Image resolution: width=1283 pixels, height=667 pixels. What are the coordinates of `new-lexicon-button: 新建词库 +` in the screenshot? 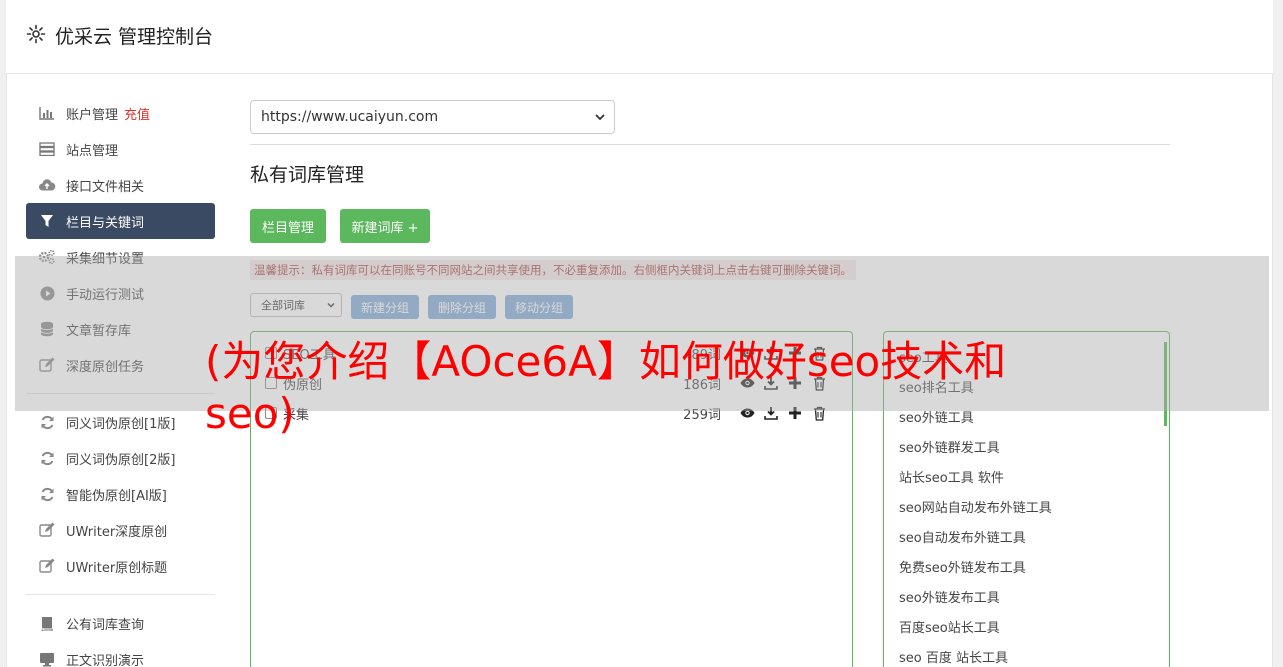 It's located at (385, 226).